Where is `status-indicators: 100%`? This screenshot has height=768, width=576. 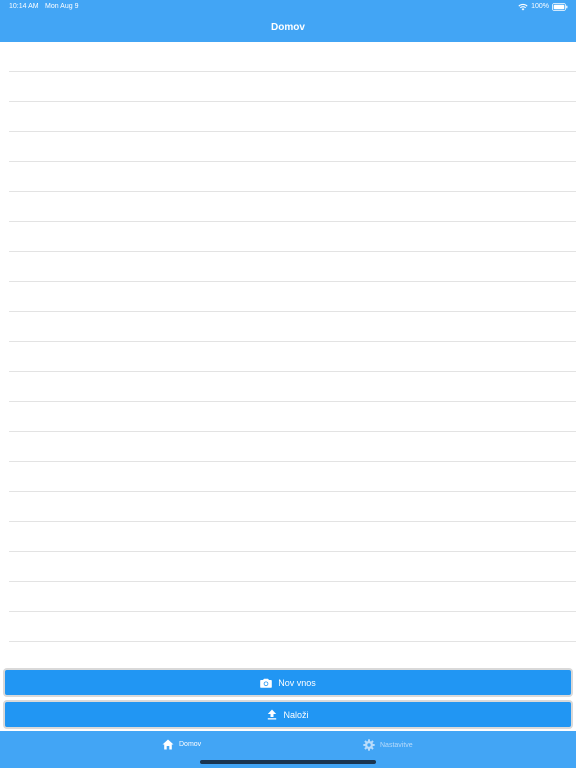
status-indicators: 100% is located at coordinates (543, 7).